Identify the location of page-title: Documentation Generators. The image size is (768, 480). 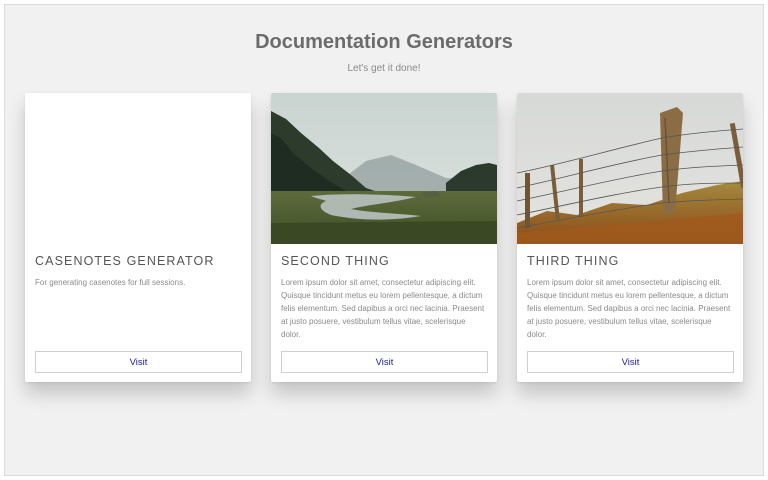
(384, 42).